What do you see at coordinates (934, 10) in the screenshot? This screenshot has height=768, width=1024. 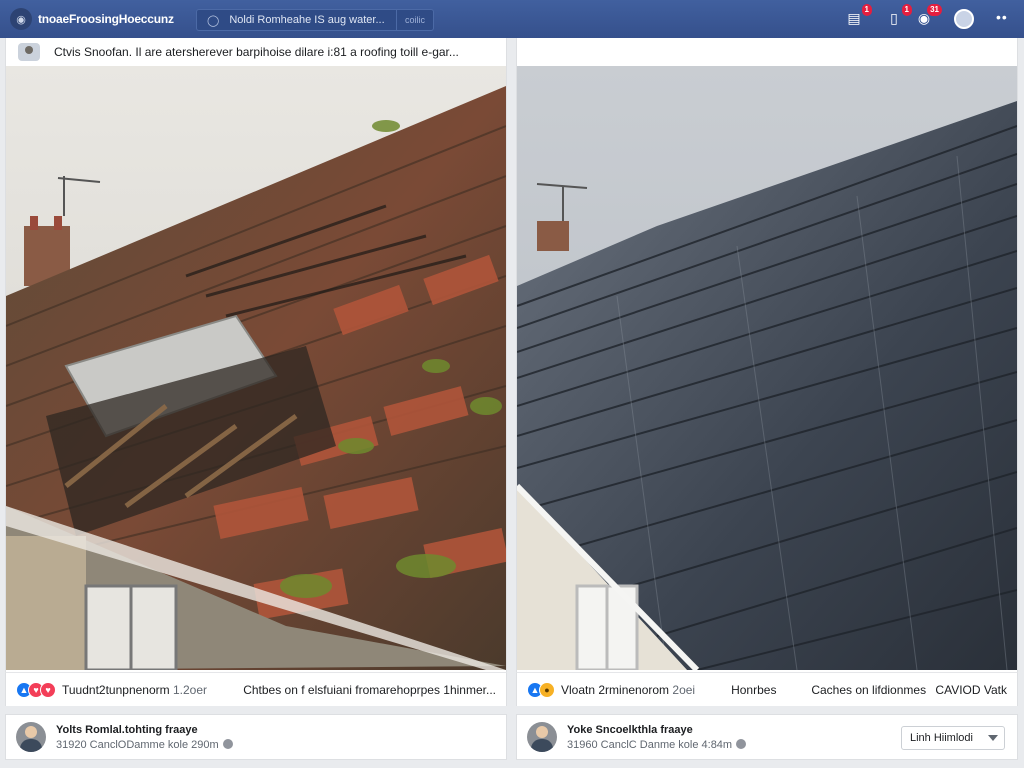 I see `notifications-badge: 31` at bounding box center [934, 10].